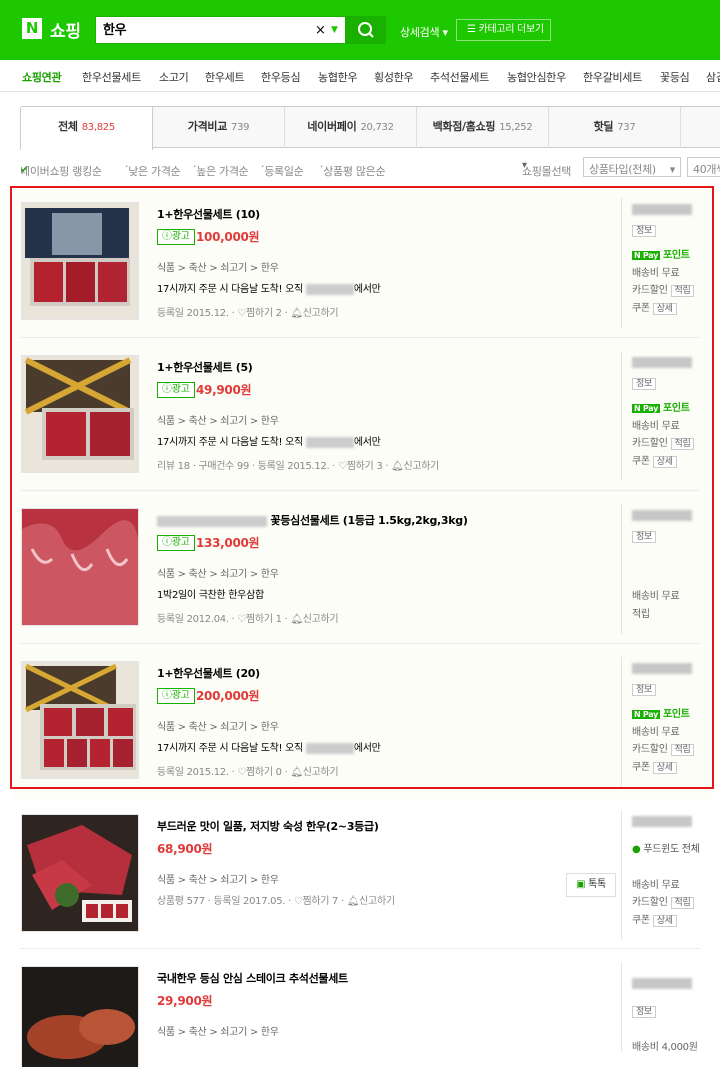 The image size is (720, 1070). I want to click on search-query: 한우, so click(115, 30).